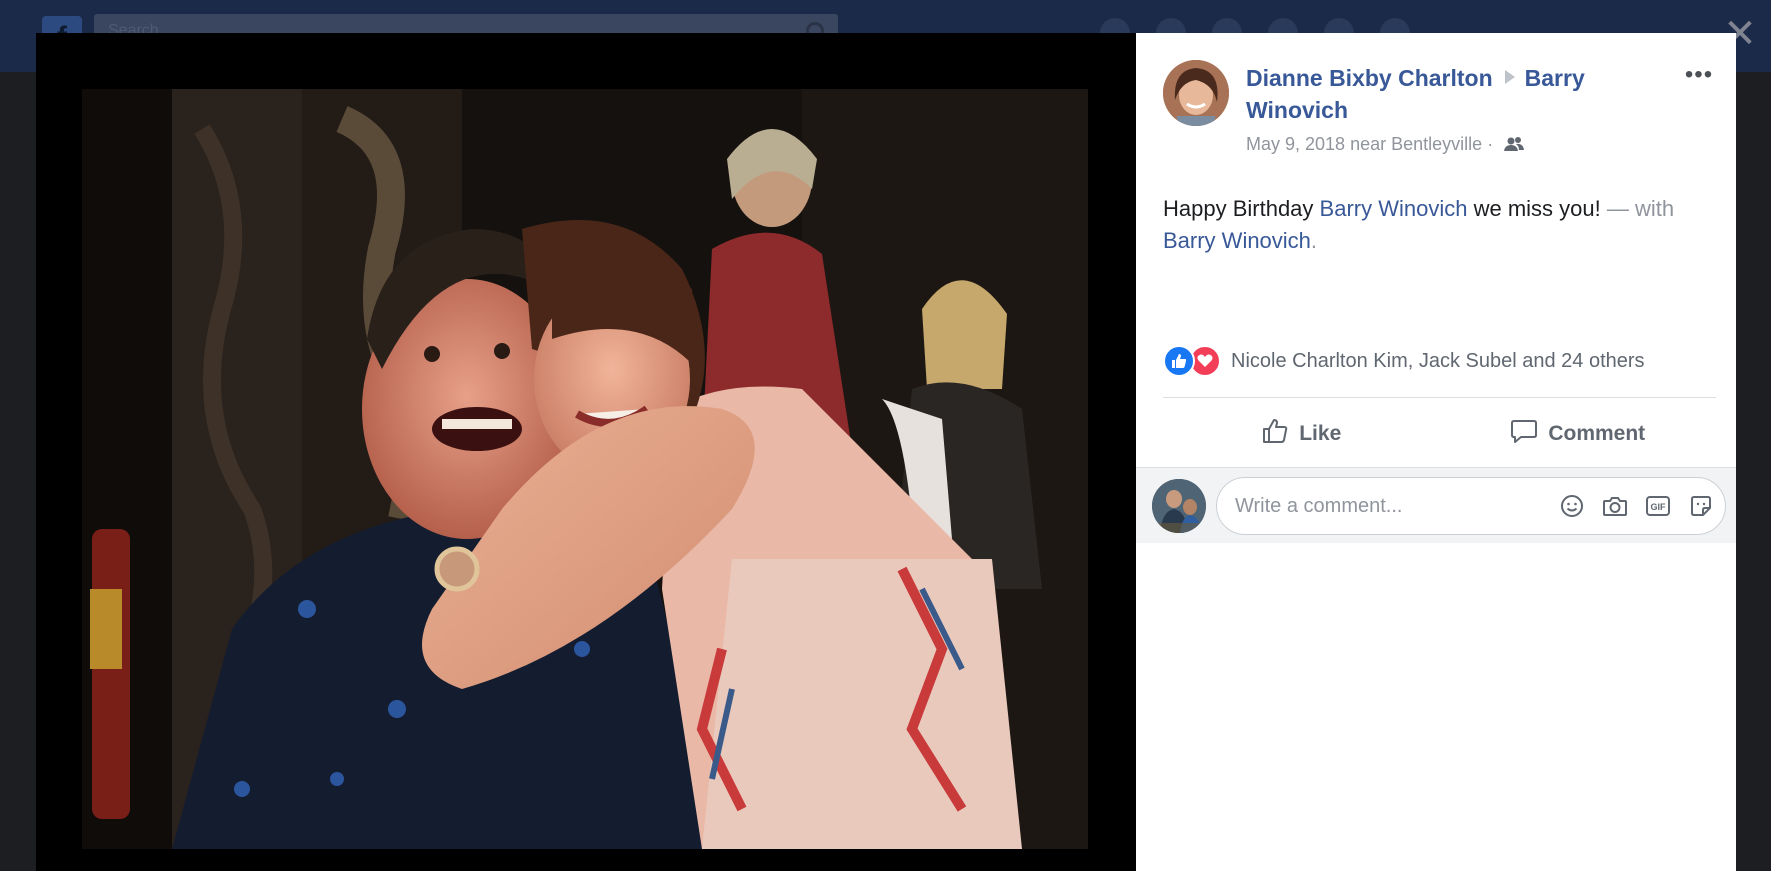 The height and width of the screenshot is (871, 1771). Describe the element at coordinates (1509, 77) in the screenshot. I see `triangle-right-icon` at that location.